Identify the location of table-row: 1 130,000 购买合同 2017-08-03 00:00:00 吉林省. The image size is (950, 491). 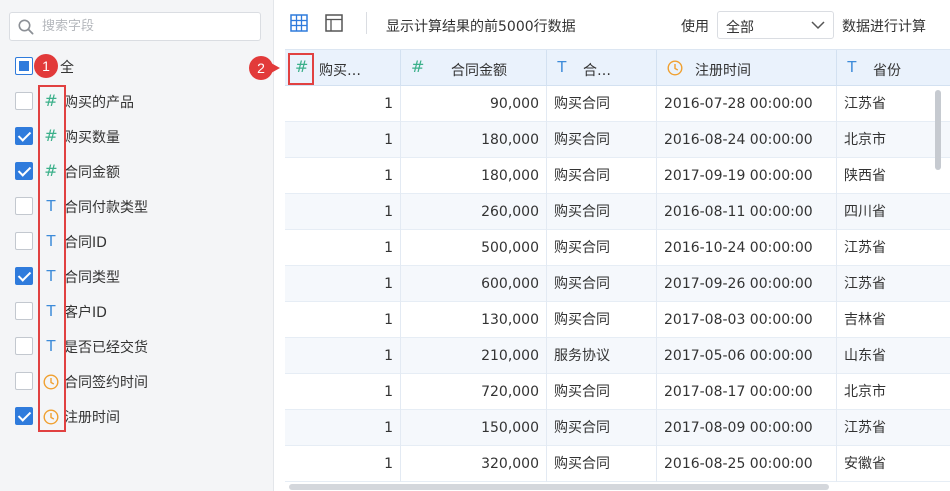
(617, 320).